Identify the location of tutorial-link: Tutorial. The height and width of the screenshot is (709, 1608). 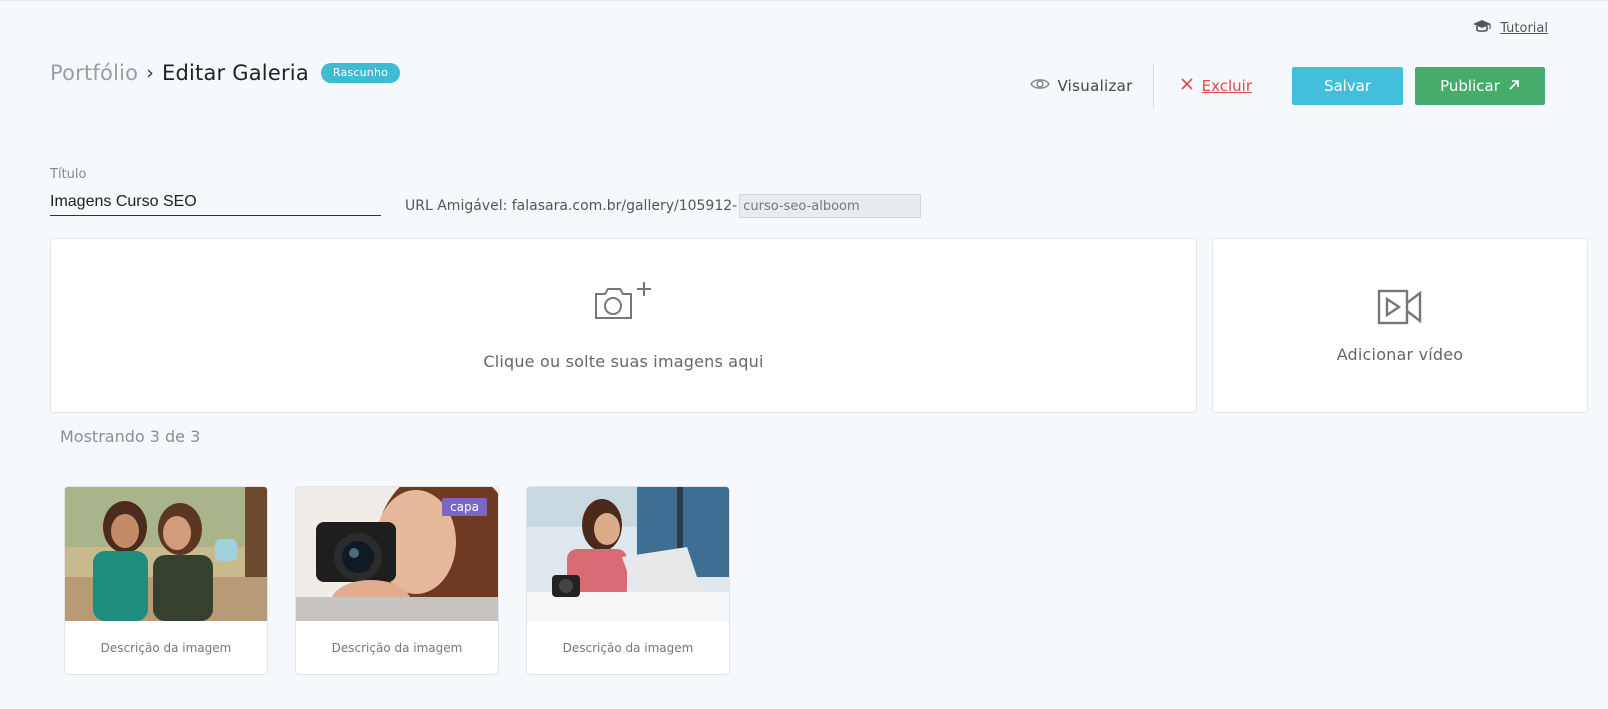
(1510, 28).